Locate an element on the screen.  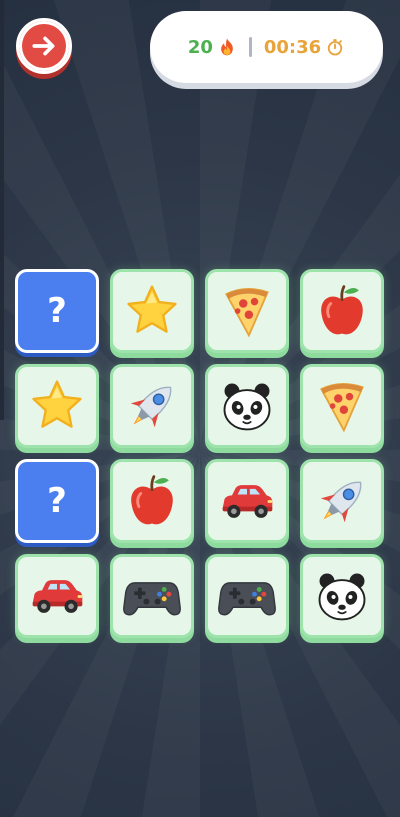
fire-icon is located at coordinates (227, 47).